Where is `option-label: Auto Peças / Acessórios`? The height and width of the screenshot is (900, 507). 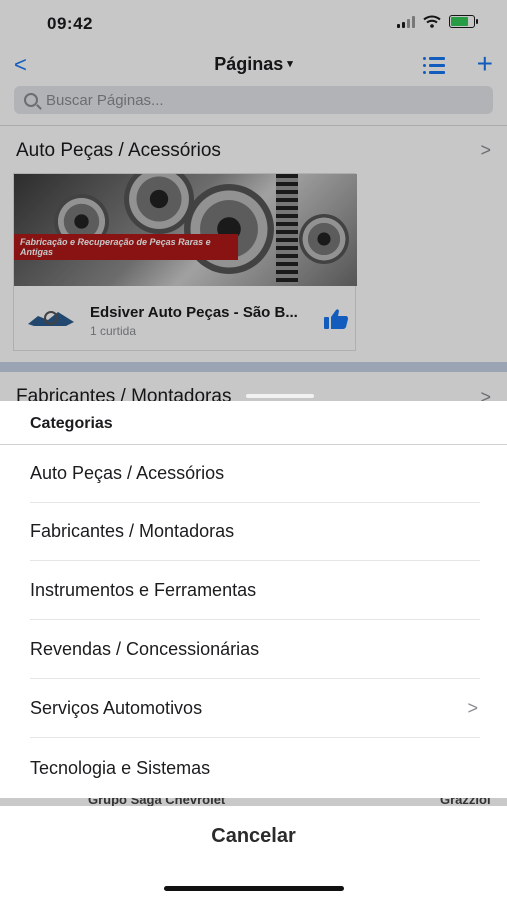
option-label: Auto Peças / Acessórios is located at coordinates (127, 473).